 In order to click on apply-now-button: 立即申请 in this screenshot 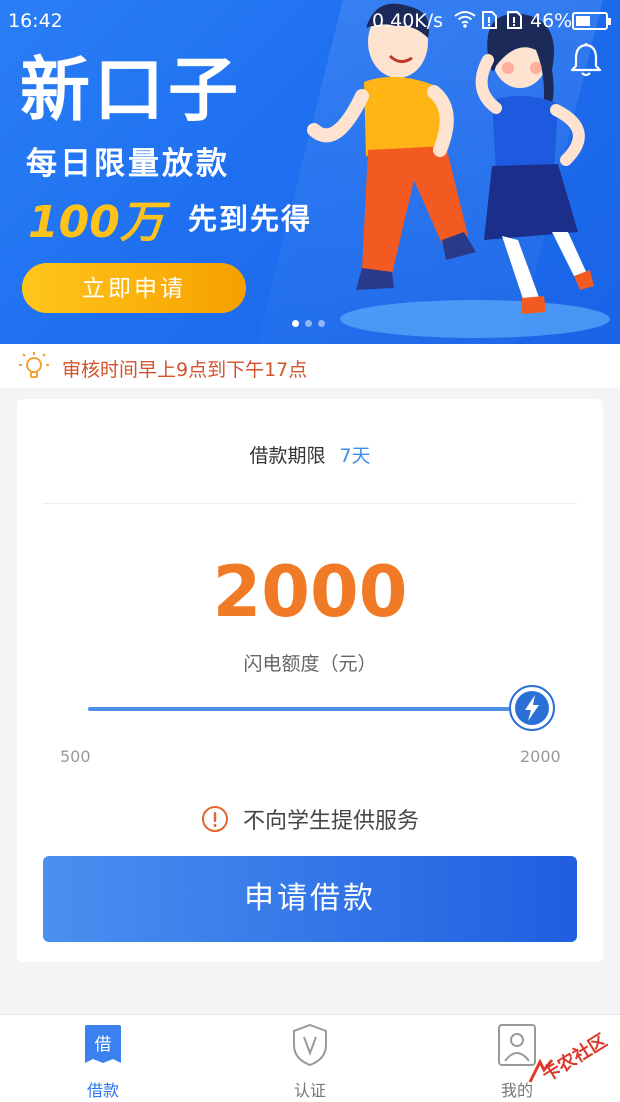, I will do `click(134, 288)`.